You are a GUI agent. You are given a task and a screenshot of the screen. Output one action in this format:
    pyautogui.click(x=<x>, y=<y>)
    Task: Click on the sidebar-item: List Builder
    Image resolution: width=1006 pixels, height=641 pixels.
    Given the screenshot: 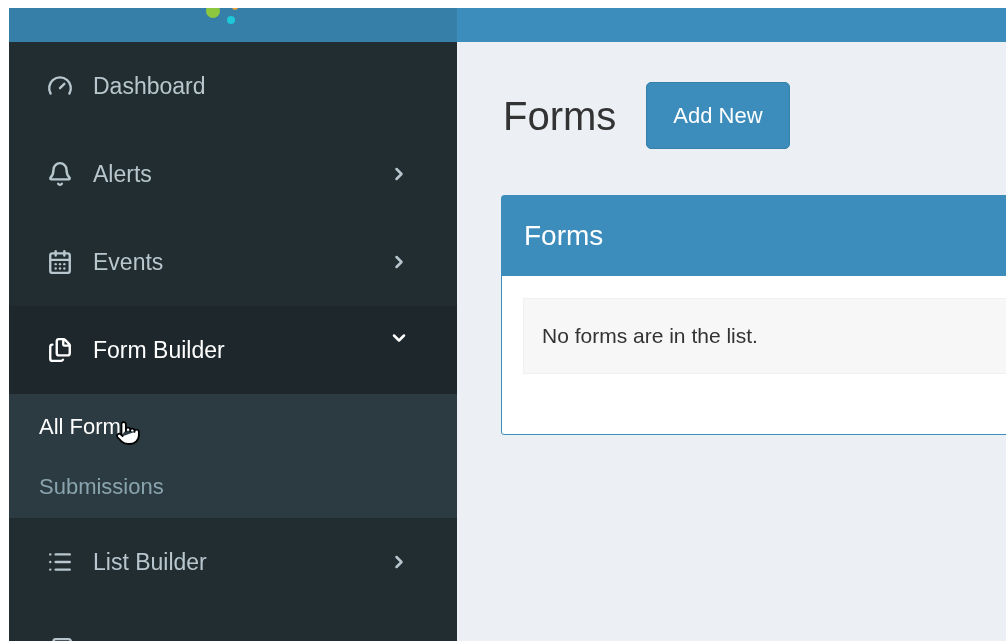 What is the action you would take?
    pyautogui.click(x=233, y=562)
    